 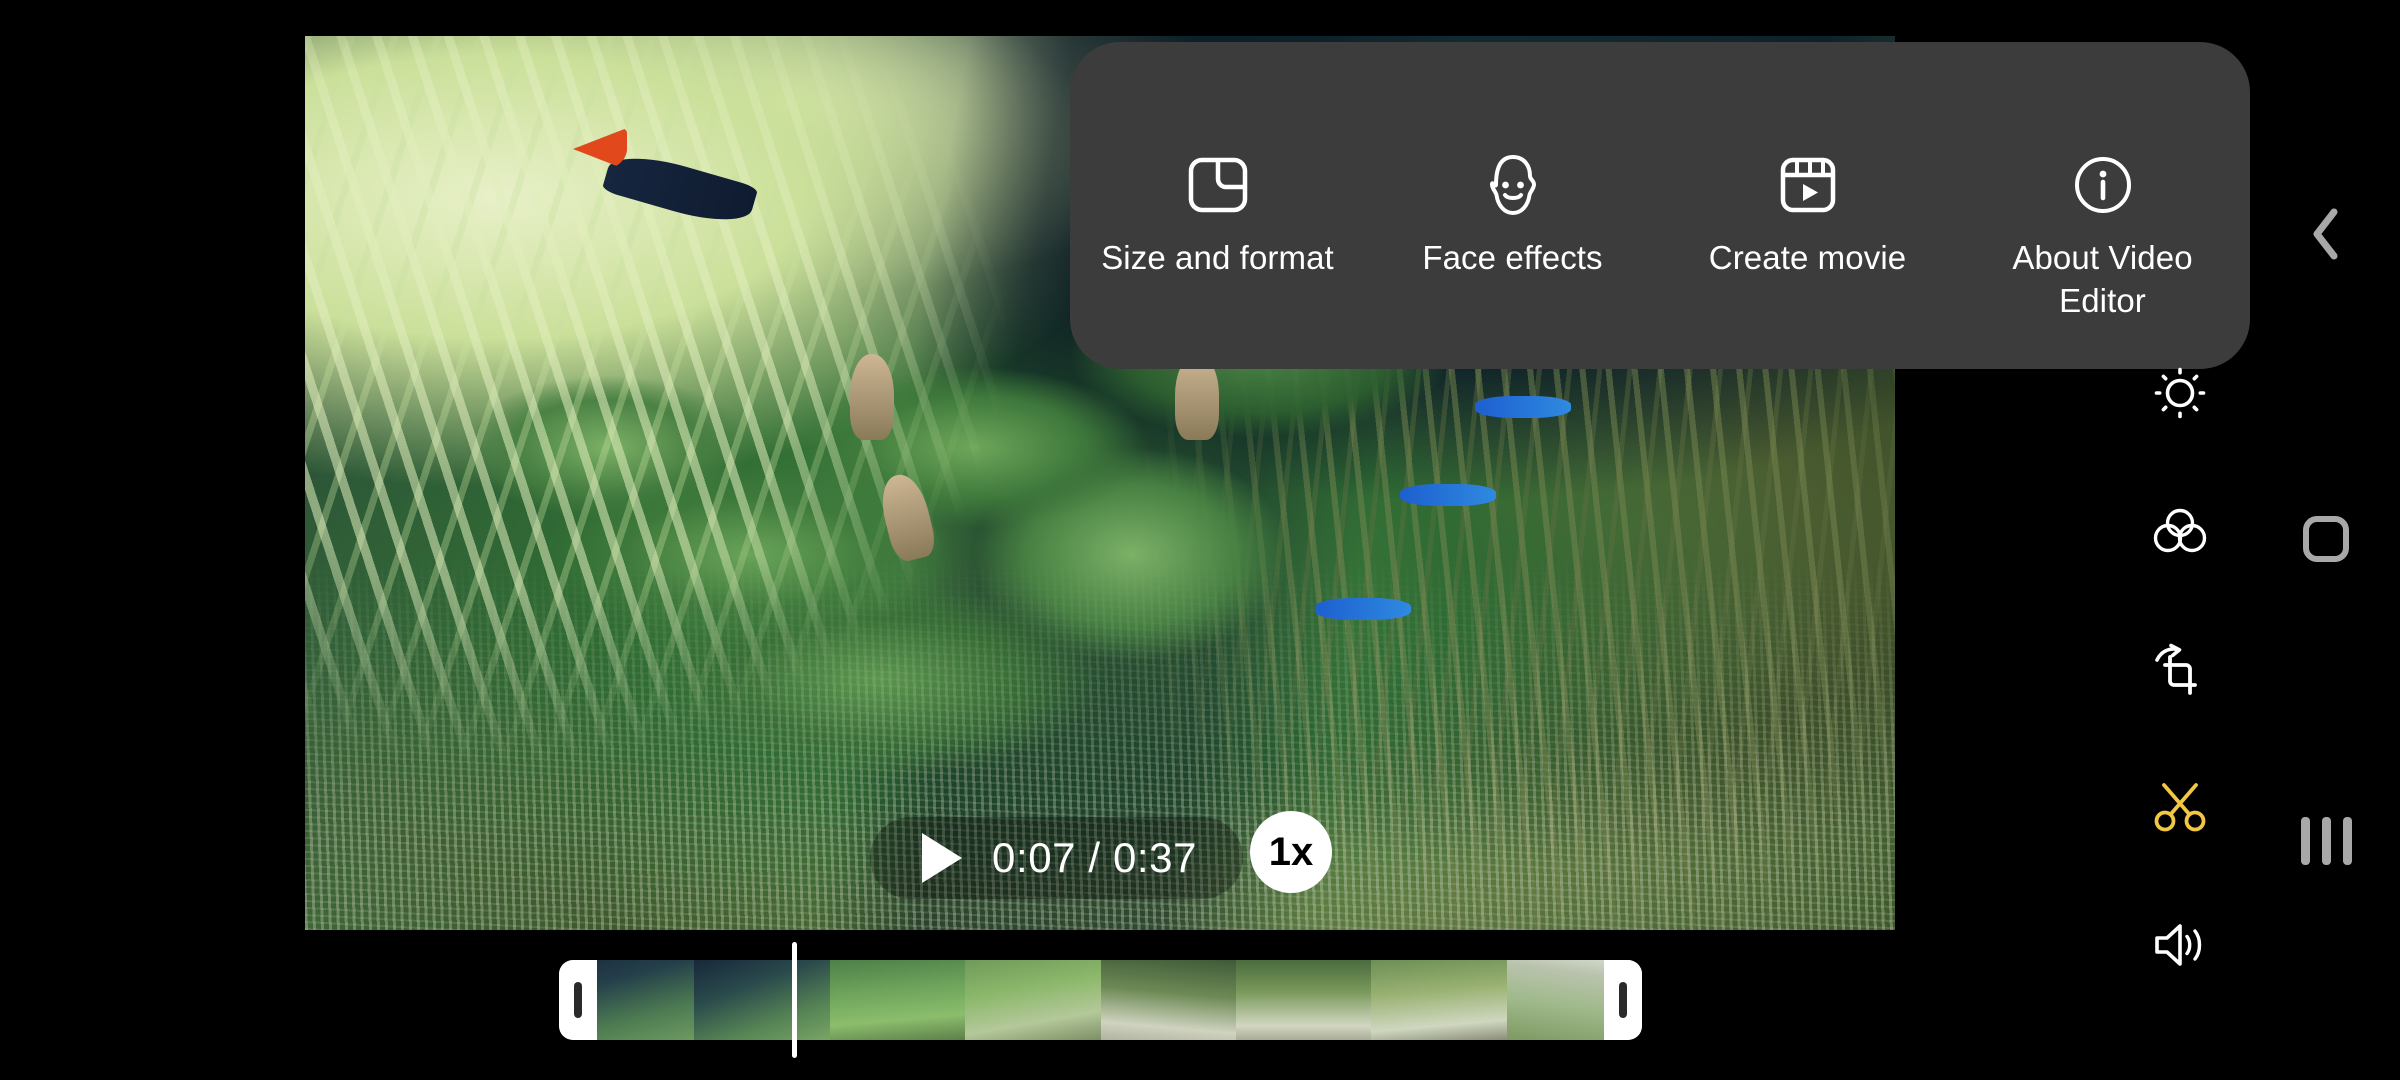 I want to click on crop-rotate-icon, so click(x=2180, y=671).